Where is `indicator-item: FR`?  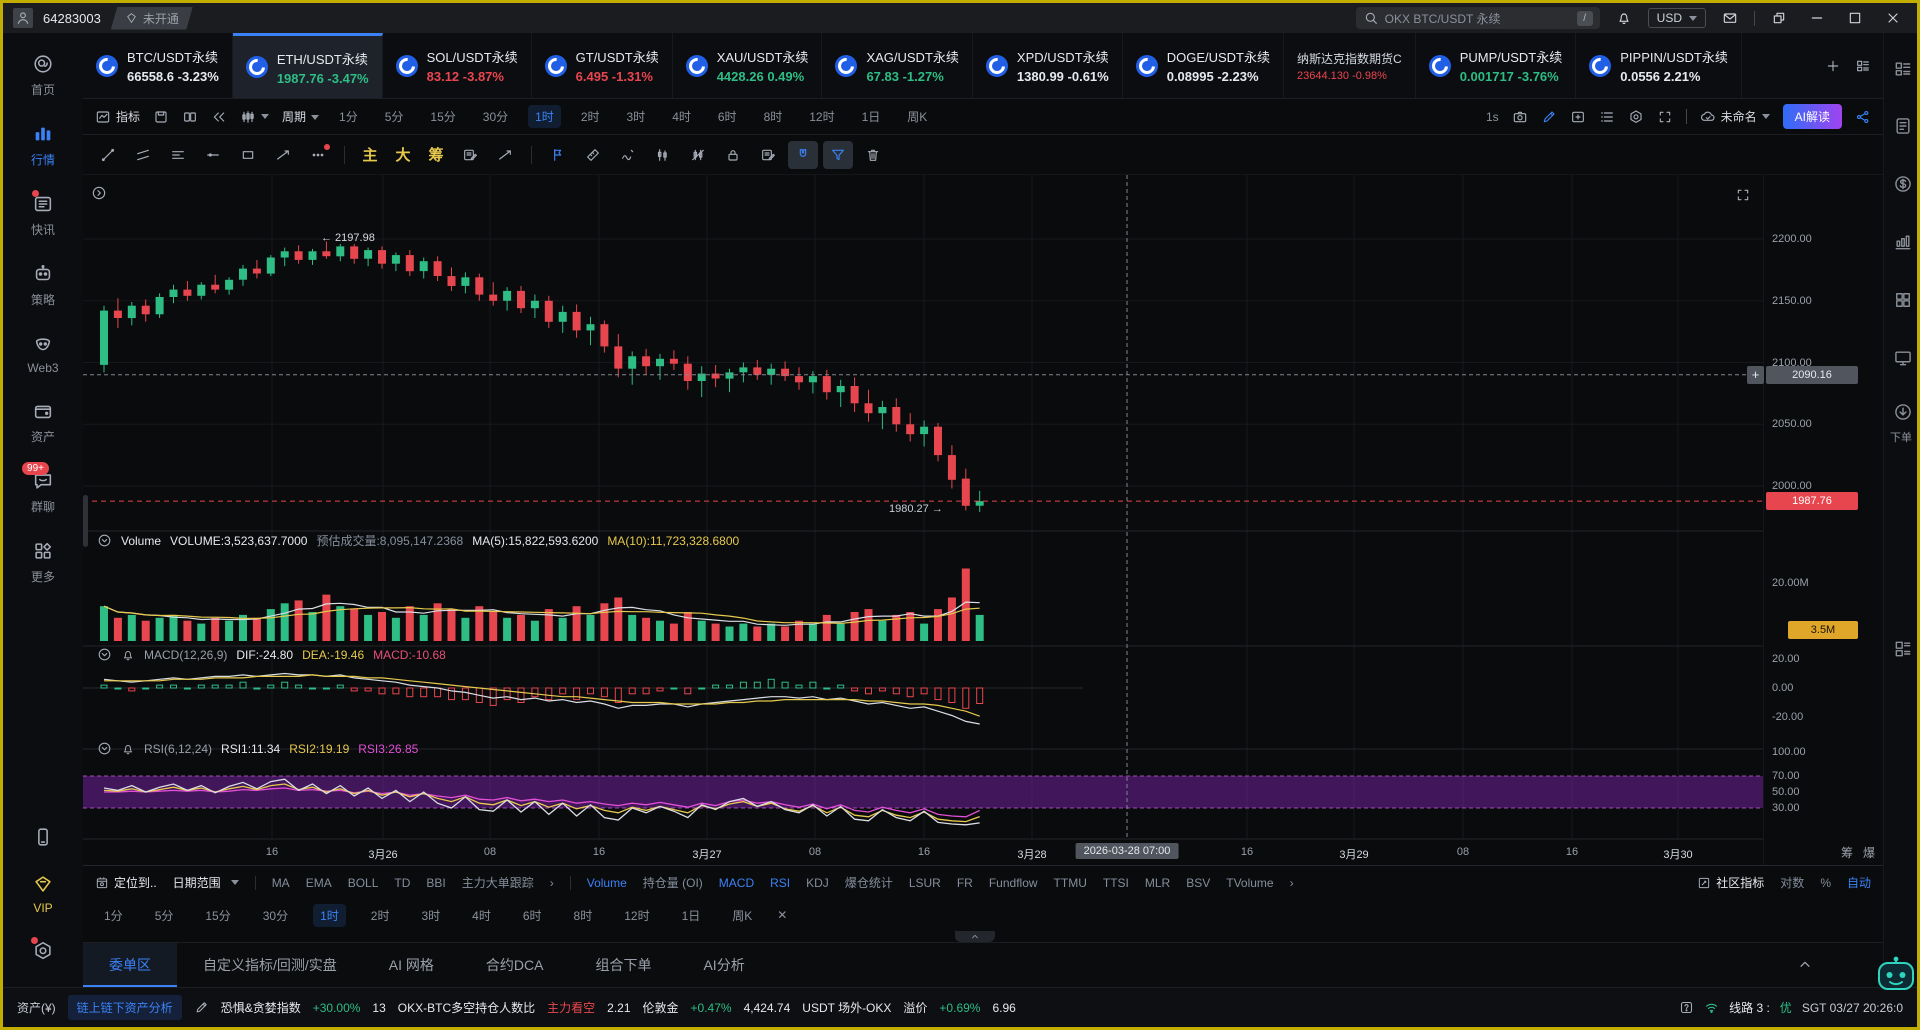
indicator-item: FR is located at coordinates (965, 883).